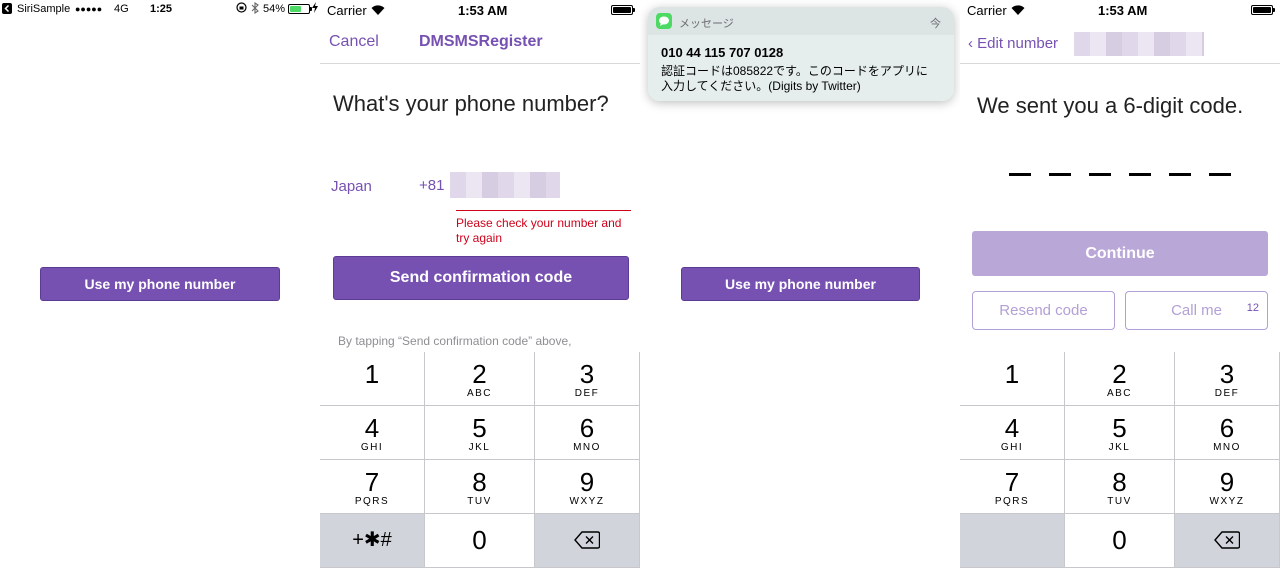 This screenshot has height=568, width=1280. I want to click on key-letters: TUV, so click(1119, 501).